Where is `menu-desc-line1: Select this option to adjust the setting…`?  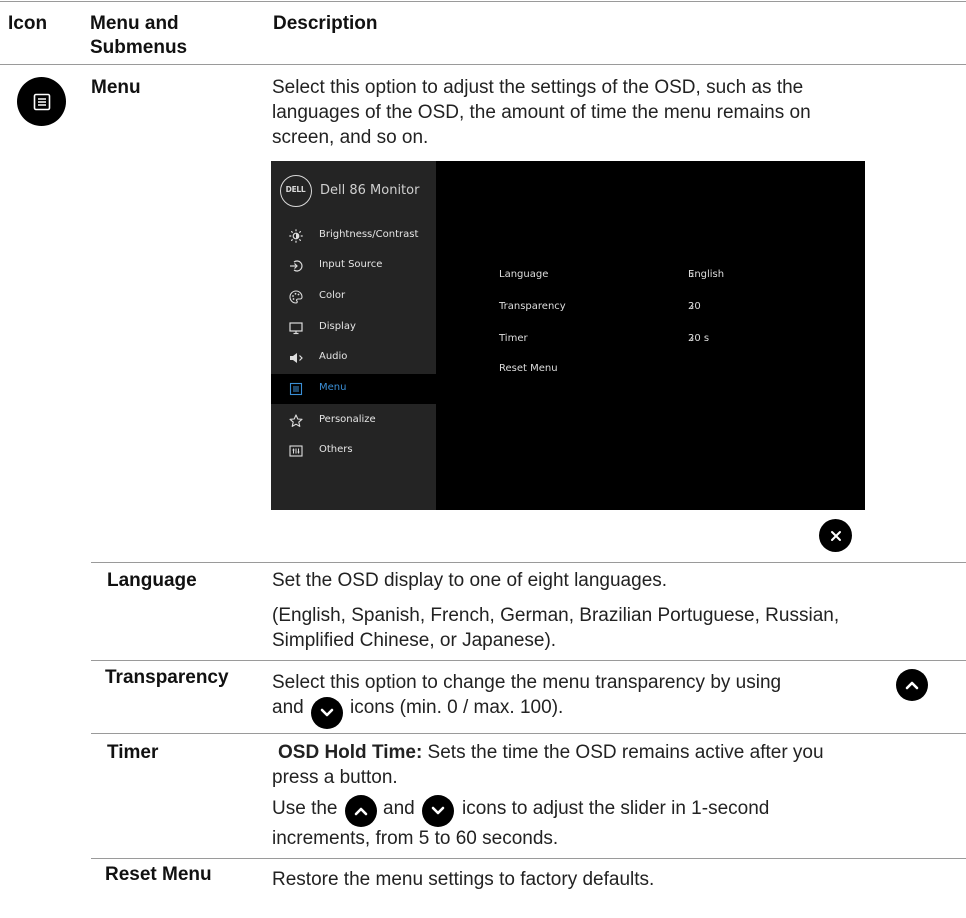 menu-desc-line1: Select this option to adjust the setting… is located at coordinates (538, 87).